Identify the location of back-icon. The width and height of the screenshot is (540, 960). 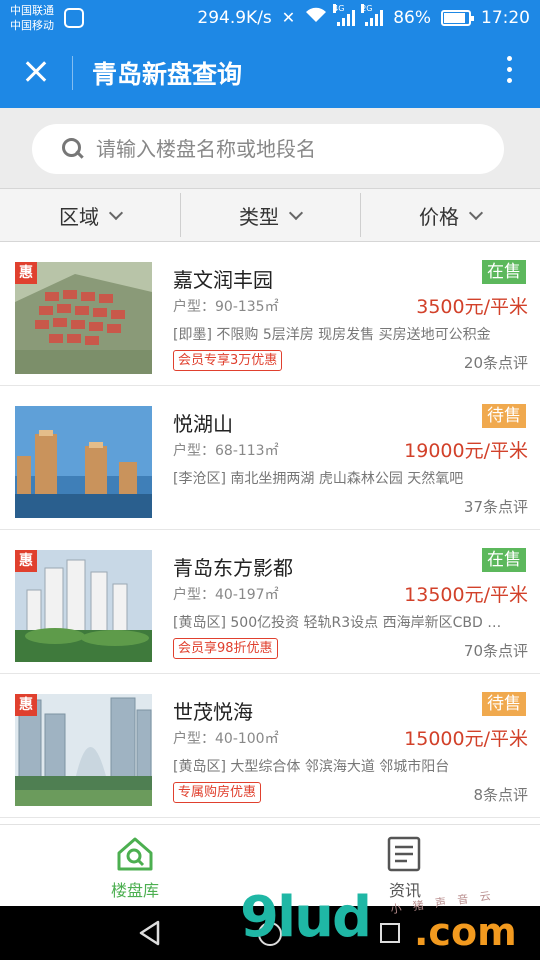
(150, 933).